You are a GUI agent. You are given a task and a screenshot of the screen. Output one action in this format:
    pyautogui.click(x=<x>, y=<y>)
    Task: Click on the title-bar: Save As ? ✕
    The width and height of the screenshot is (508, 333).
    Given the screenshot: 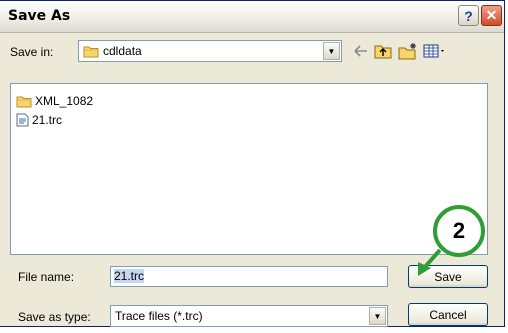 What is the action you would take?
    pyautogui.click(x=252, y=17)
    